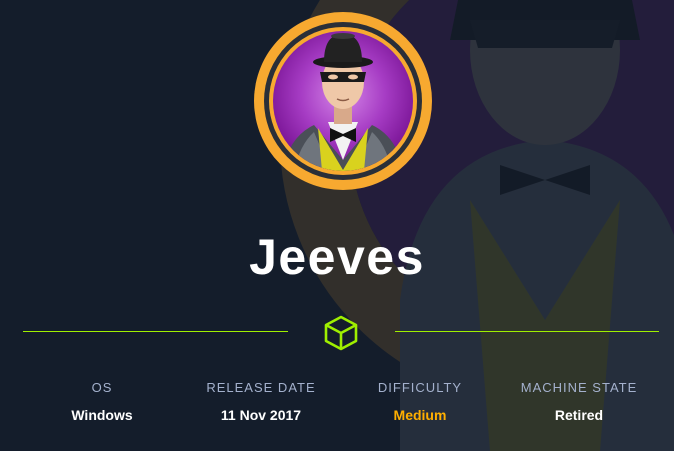  I want to click on stat-value-machine-state: Retired, so click(579, 415).